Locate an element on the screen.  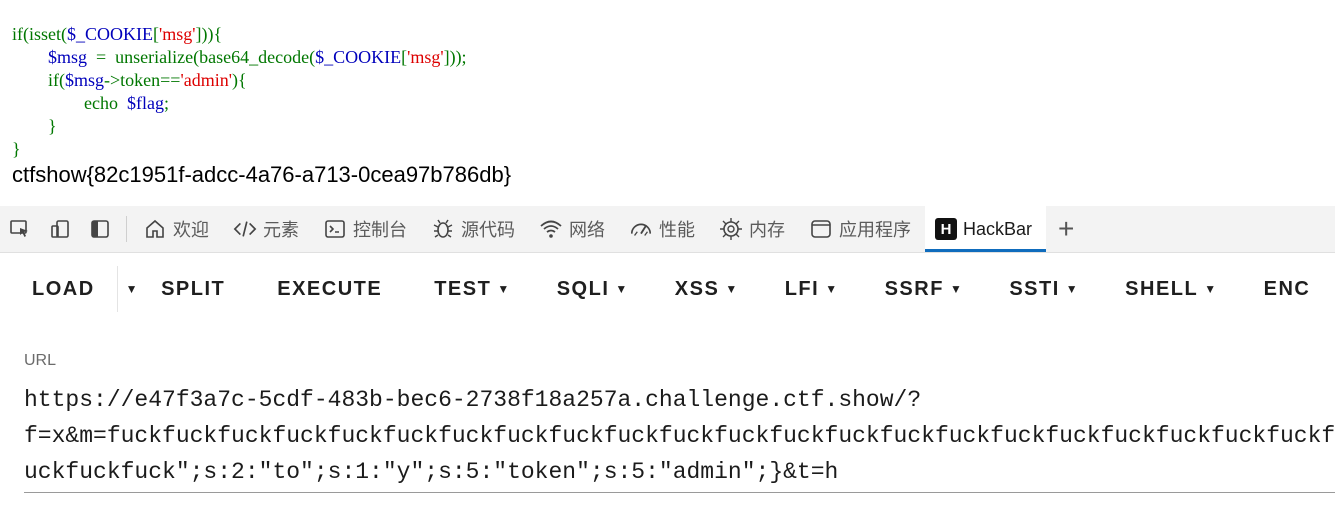
tab-label: HackBar is located at coordinates (998, 228).